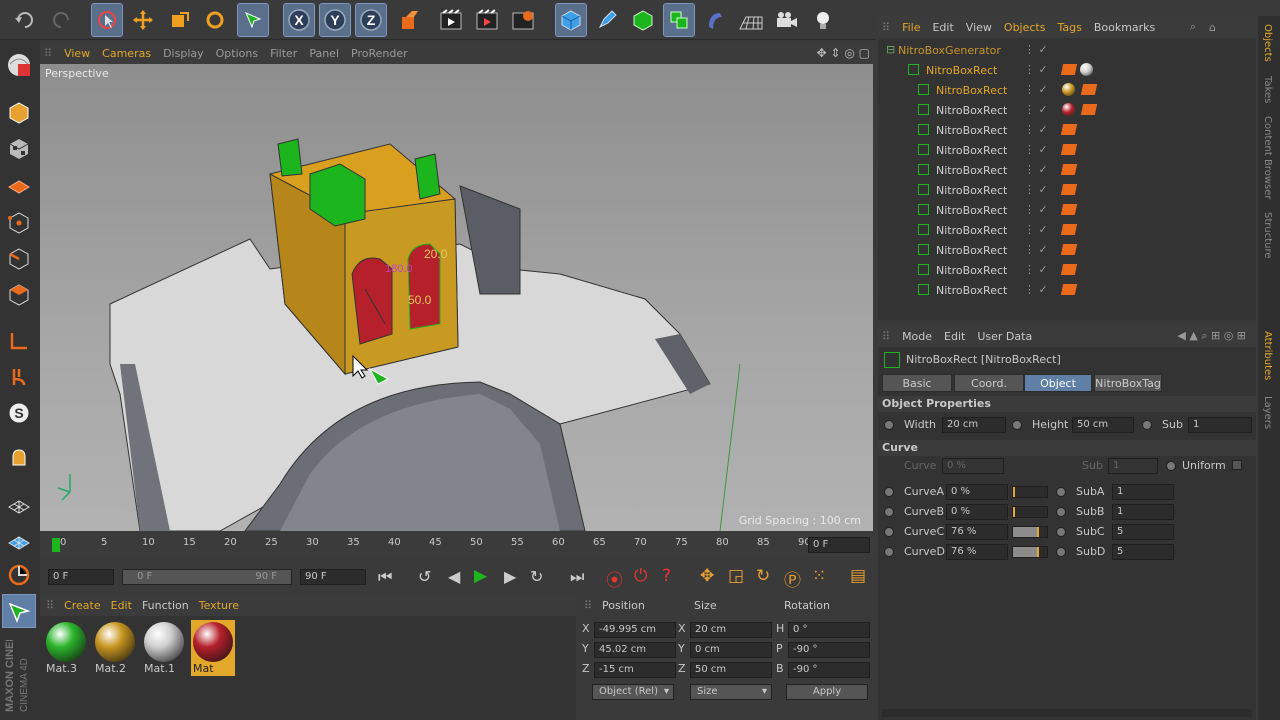 The height and width of the screenshot is (720, 1280). What do you see at coordinates (324, 53) in the screenshot?
I see `menu-panel: Panel` at bounding box center [324, 53].